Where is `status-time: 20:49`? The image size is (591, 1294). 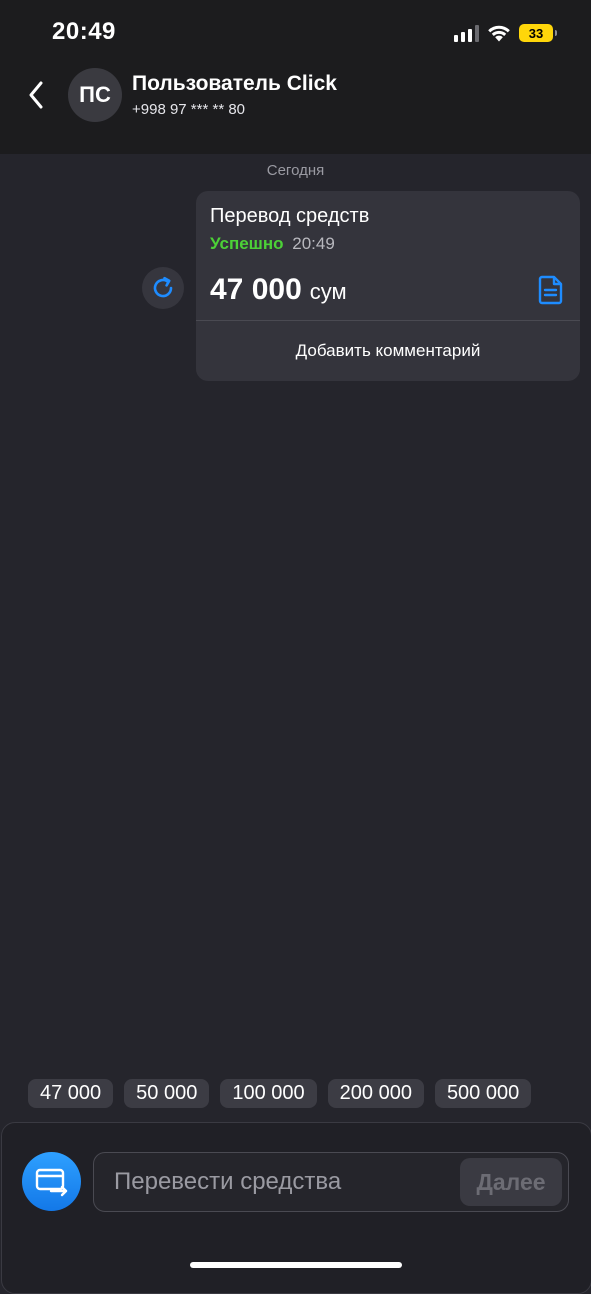 status-time: 20:49 is located at coordinates (84, 31).